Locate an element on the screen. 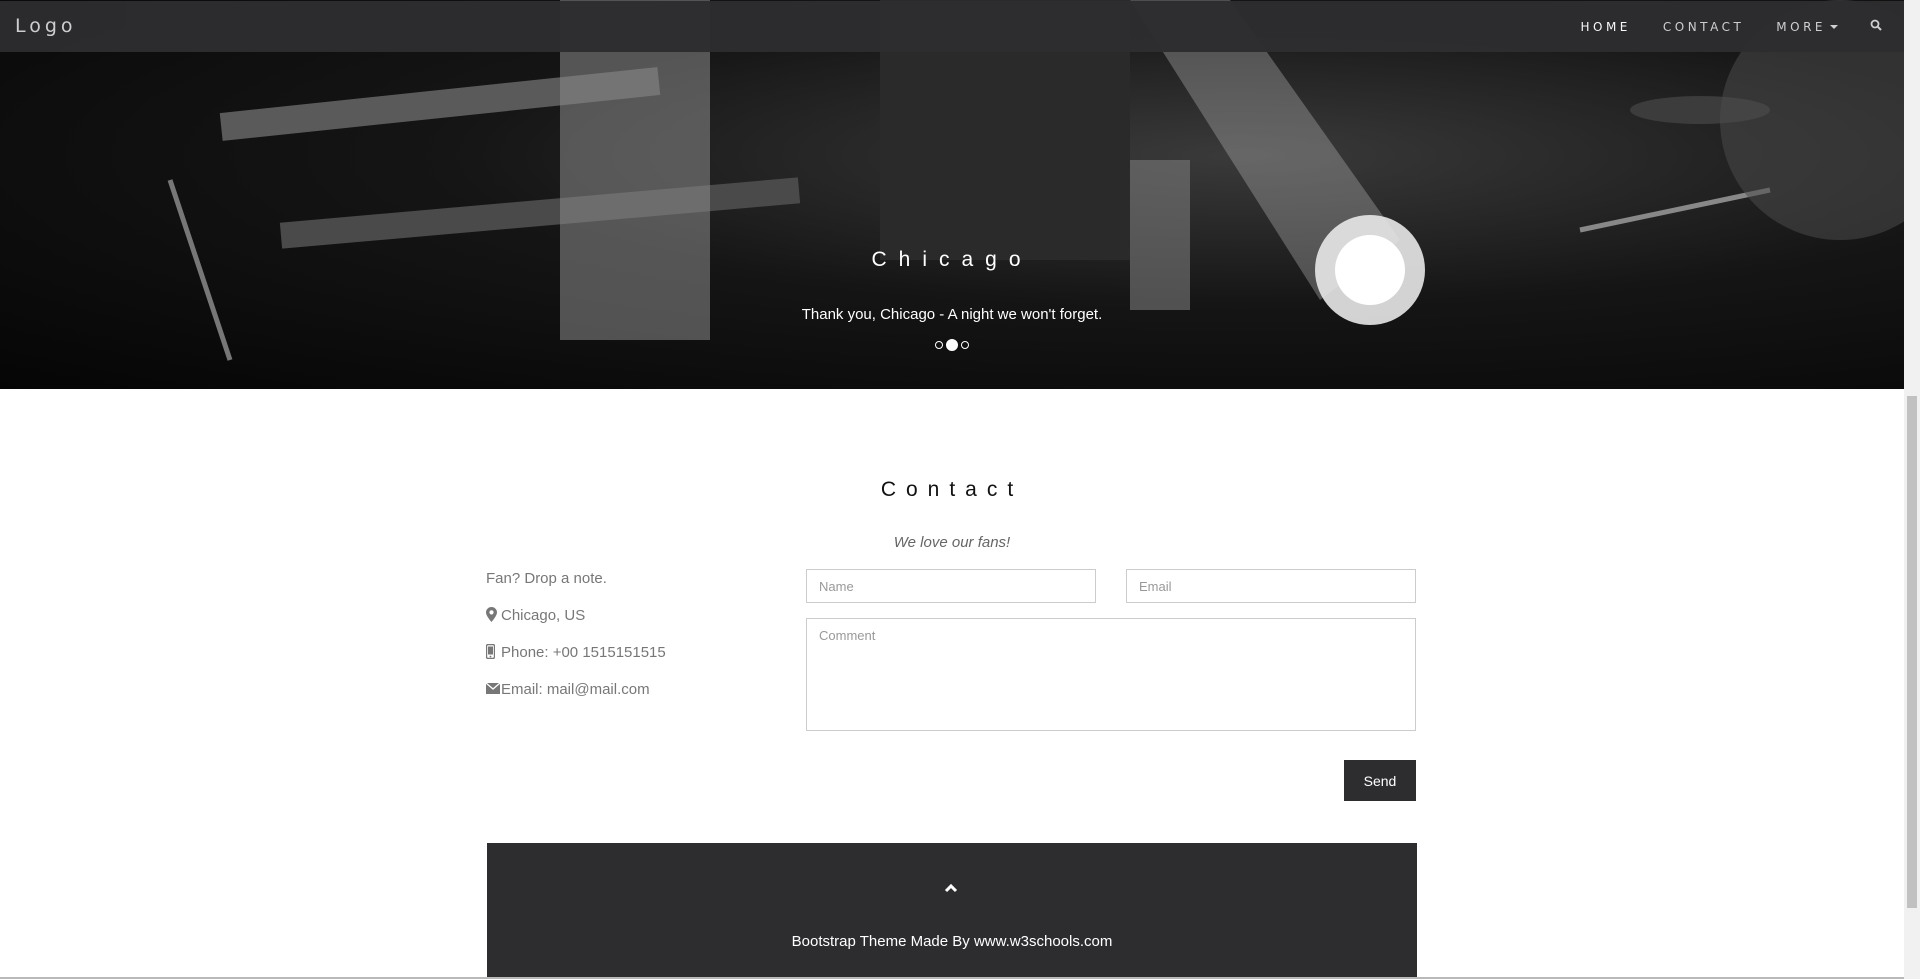 The width and height of the screenshot is (1920, 979). navbar: Logo HOME CONTACT MORE is located at coordinates (952, 26).